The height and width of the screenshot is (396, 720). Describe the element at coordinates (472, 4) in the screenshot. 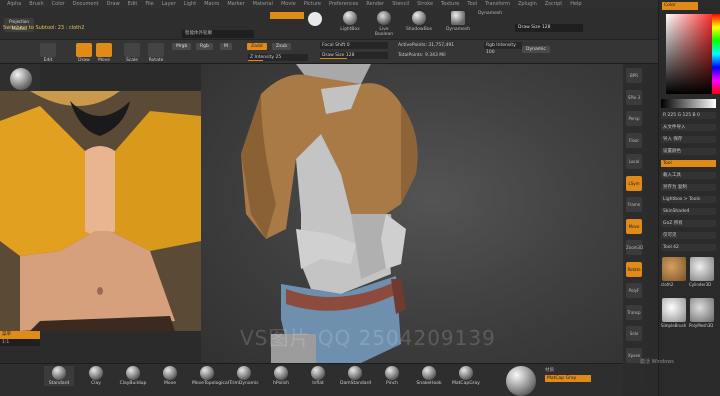

I see `menu-item: Tool` at that location.